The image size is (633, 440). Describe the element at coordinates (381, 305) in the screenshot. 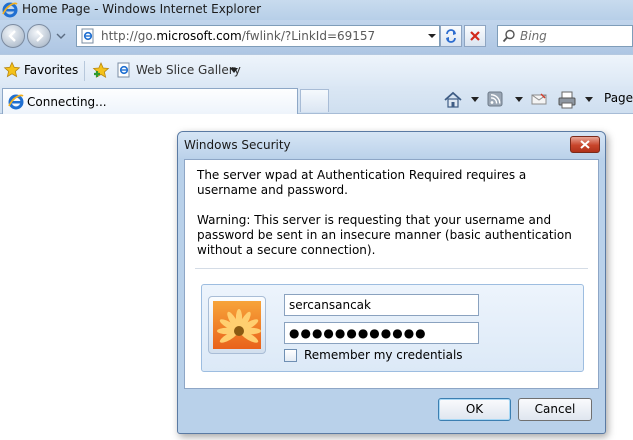

I see `username-field` at that location.